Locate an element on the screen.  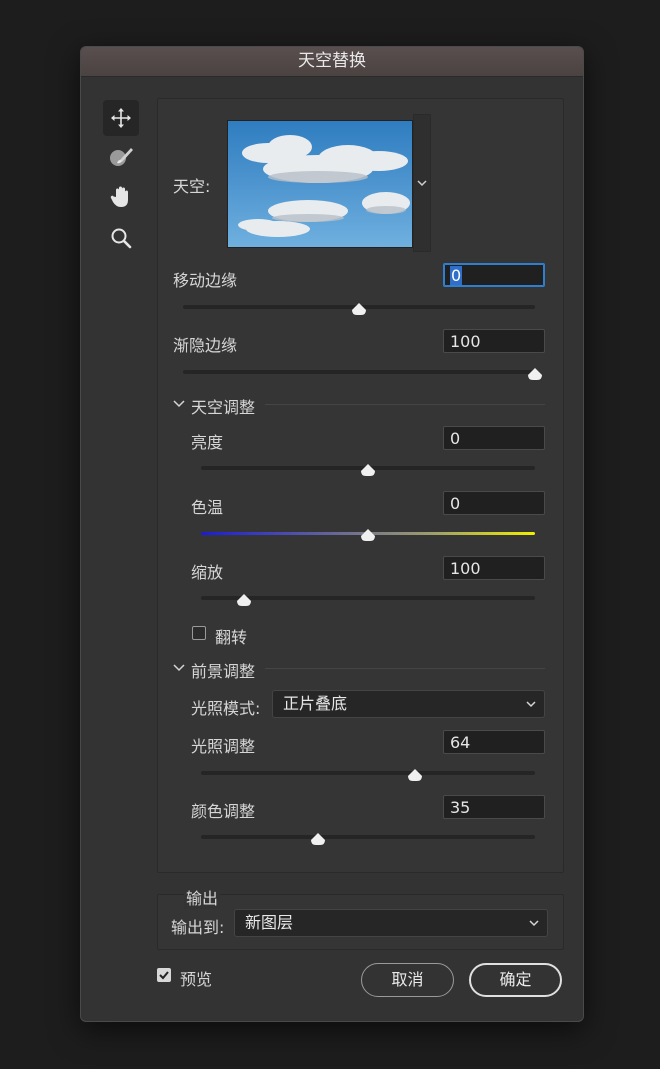
brightness-label: 亮度 is located at coordinates (207, 442).